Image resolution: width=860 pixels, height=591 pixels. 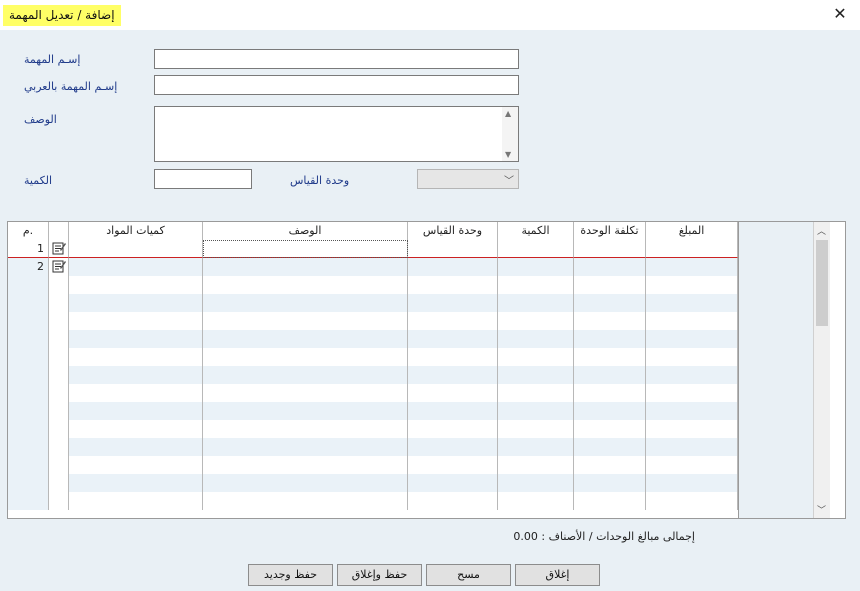 I want to click on header-col-amount: المبلغ, so click(x=692, y=231).